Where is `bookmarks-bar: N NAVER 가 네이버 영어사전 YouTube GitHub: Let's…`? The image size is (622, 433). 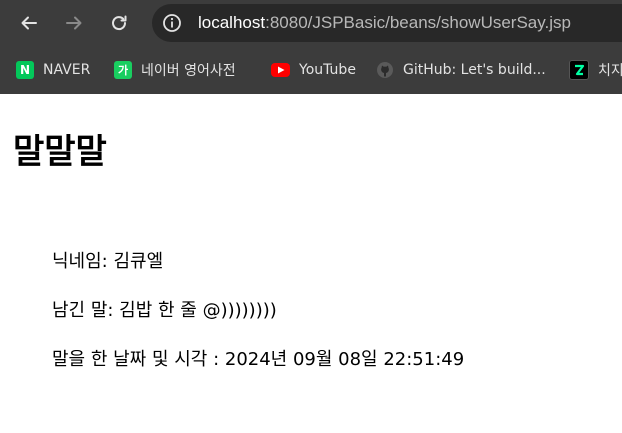 bookmarks-bar: N NAVER 가 네이버 영어사전 YouTube GitHub: Let's… is located at coordinates (311, 70).